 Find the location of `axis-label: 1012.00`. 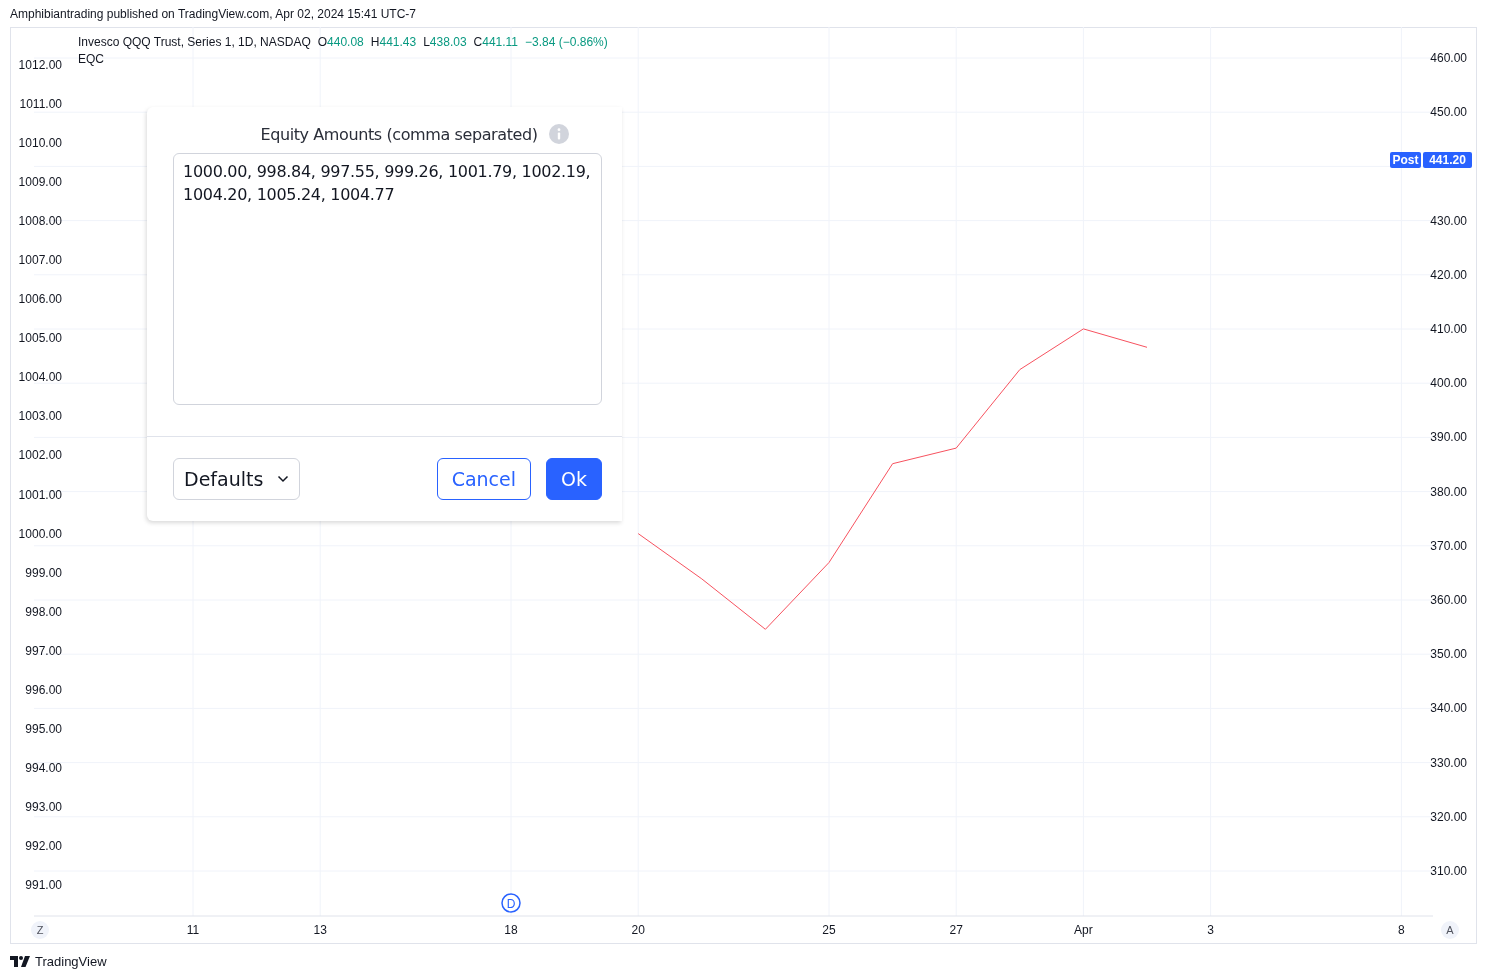

axis-label: 1012.00 is located at coordinates (40, 64).